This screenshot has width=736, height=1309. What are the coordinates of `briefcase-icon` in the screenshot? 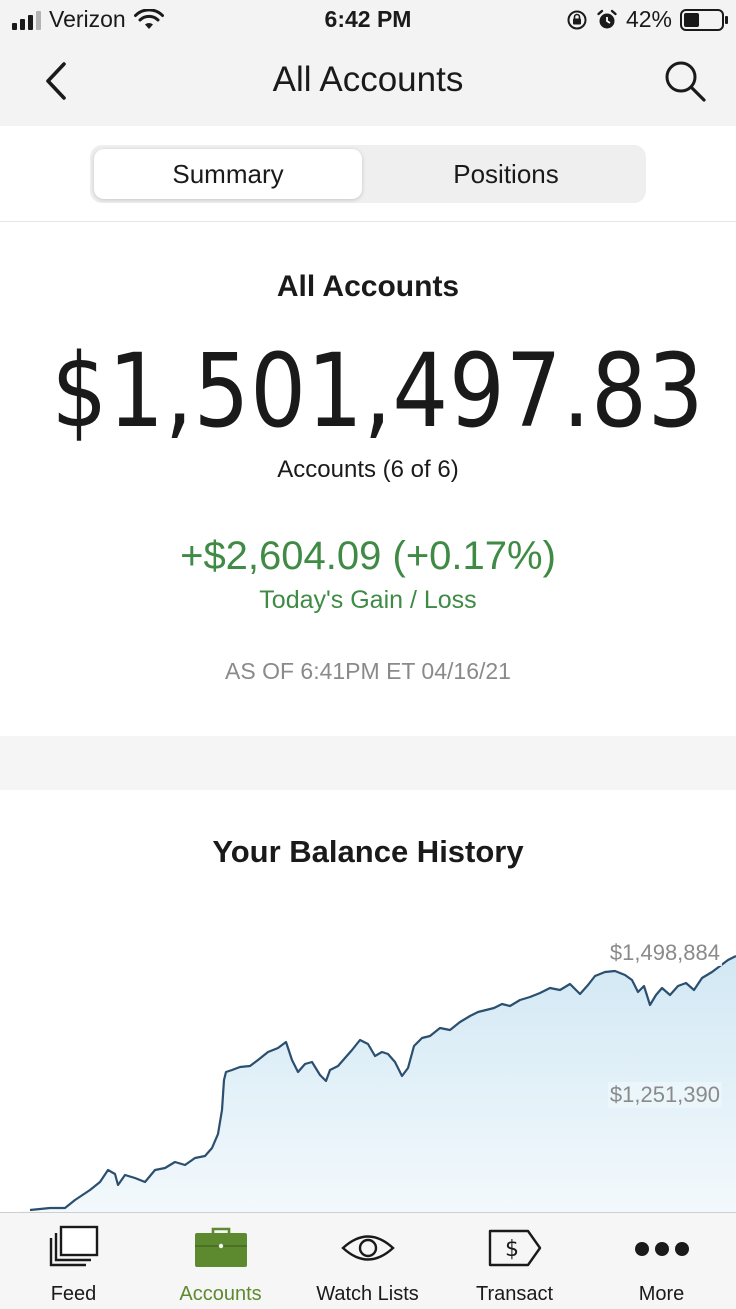 It's located at (220, 1247).